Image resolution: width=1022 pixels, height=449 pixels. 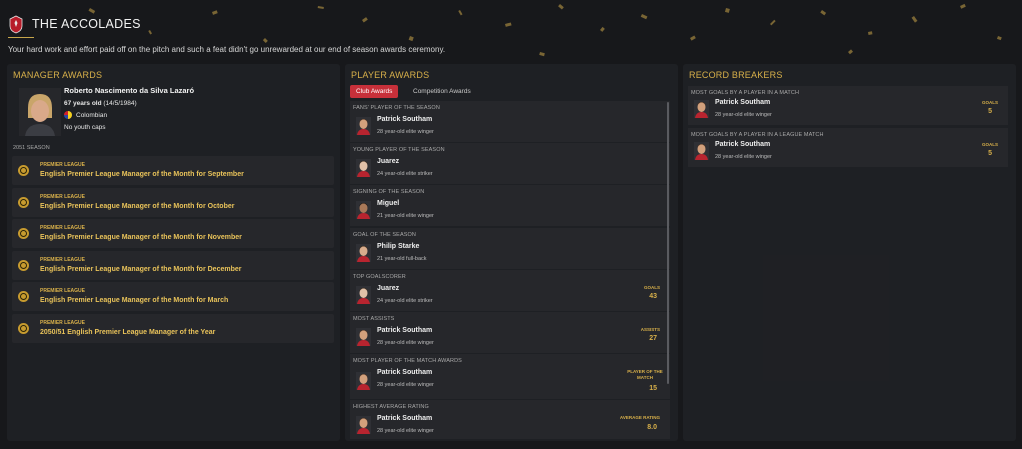 I want to click on stat-label: AVERAGE RATING, so click(x=639, y=418).